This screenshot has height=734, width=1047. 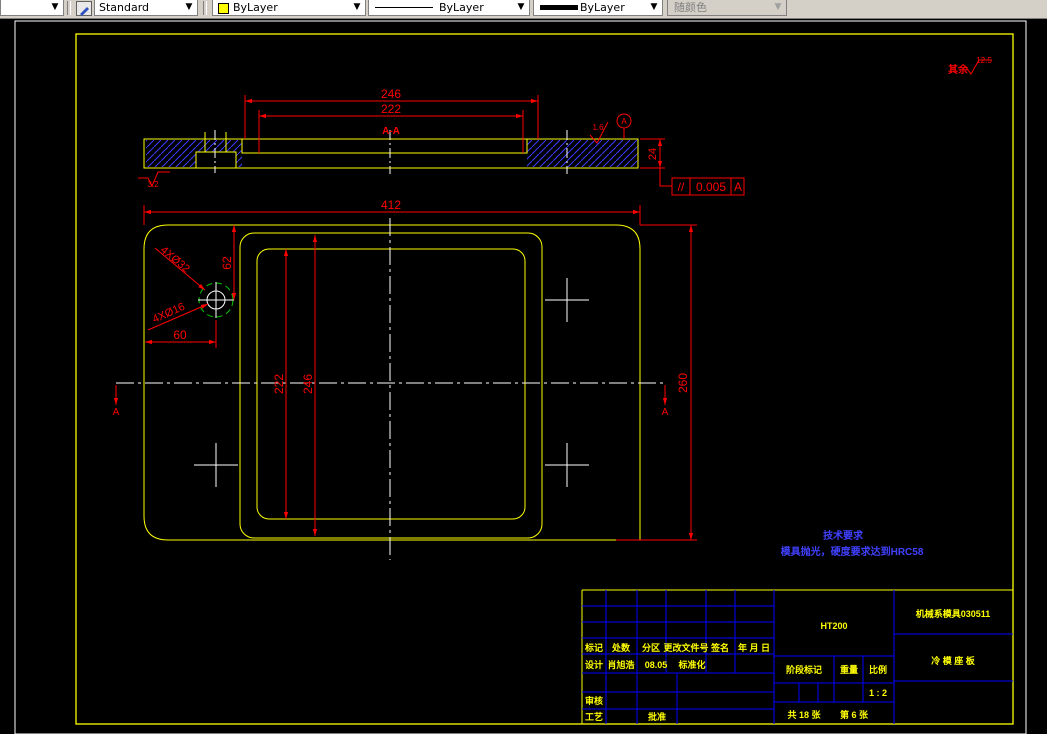 What do you see at coordinates (804, 714) in the screenshot?
I see `sheet-total: 共 18 张` at bounding box center [804, 714].